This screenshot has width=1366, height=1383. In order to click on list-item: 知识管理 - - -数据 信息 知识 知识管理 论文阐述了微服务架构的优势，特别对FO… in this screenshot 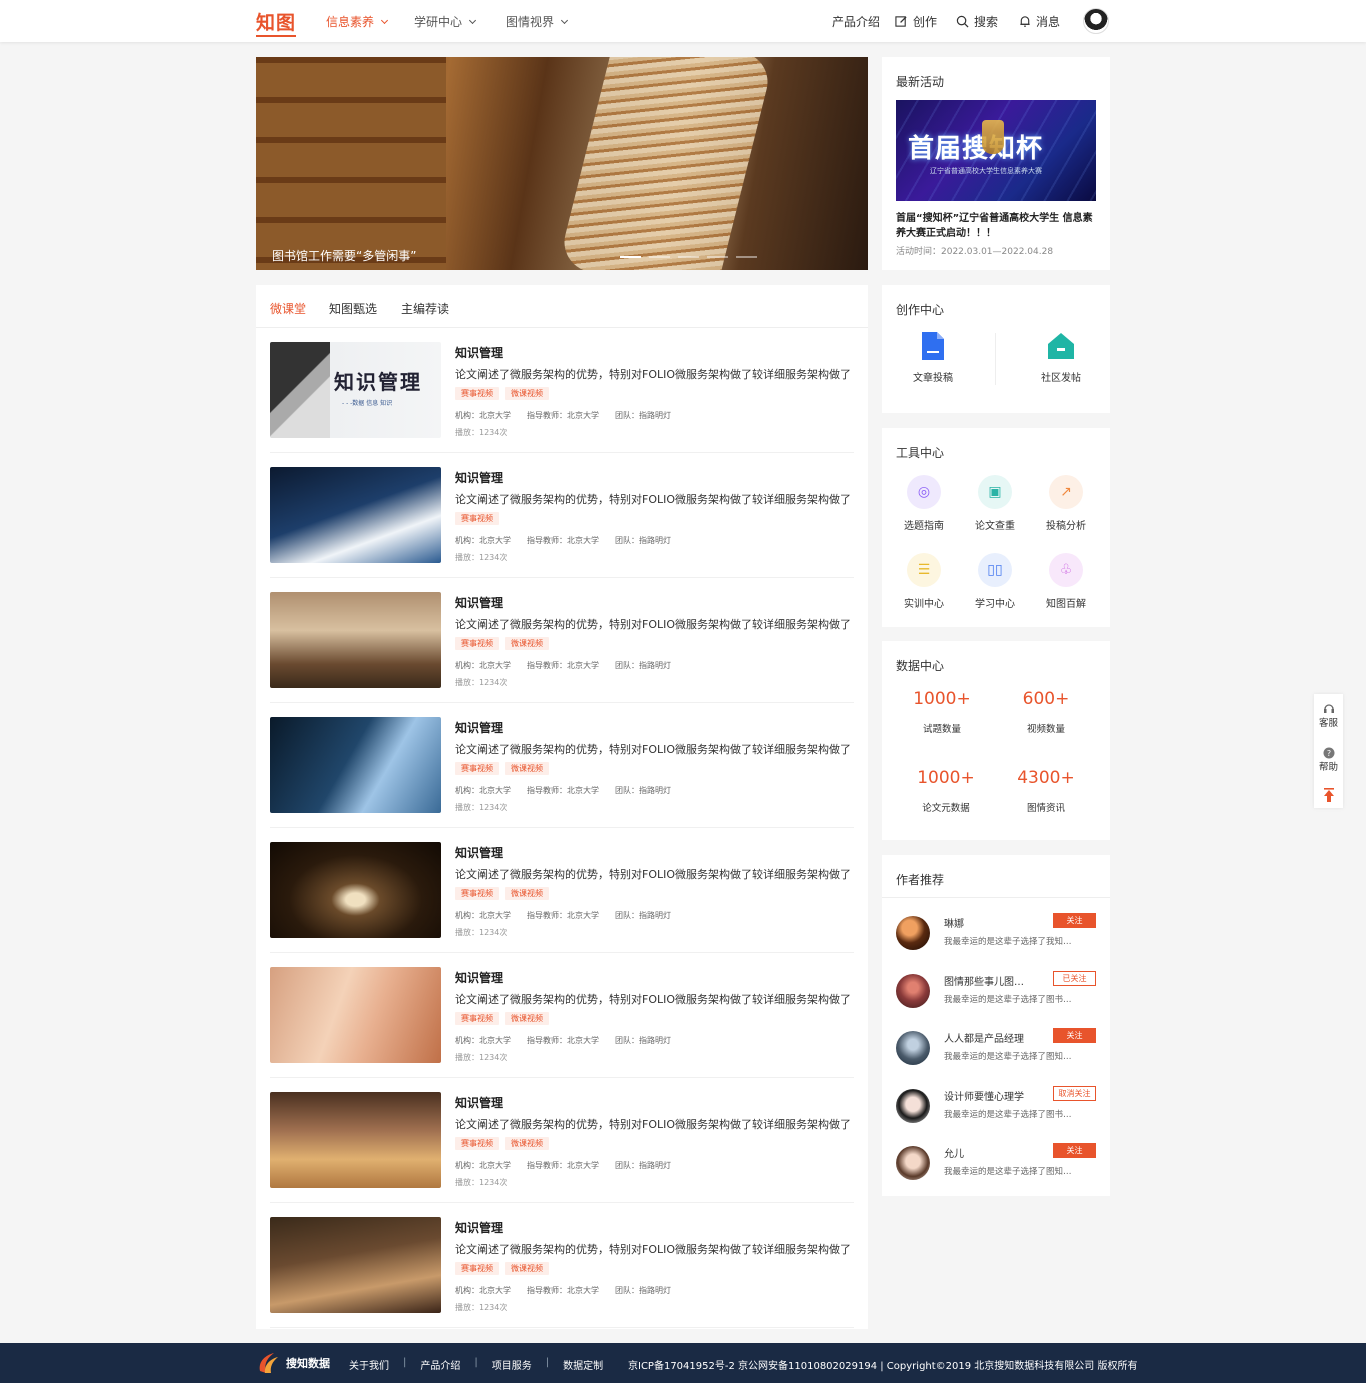, I will do `click(562, 390)`.